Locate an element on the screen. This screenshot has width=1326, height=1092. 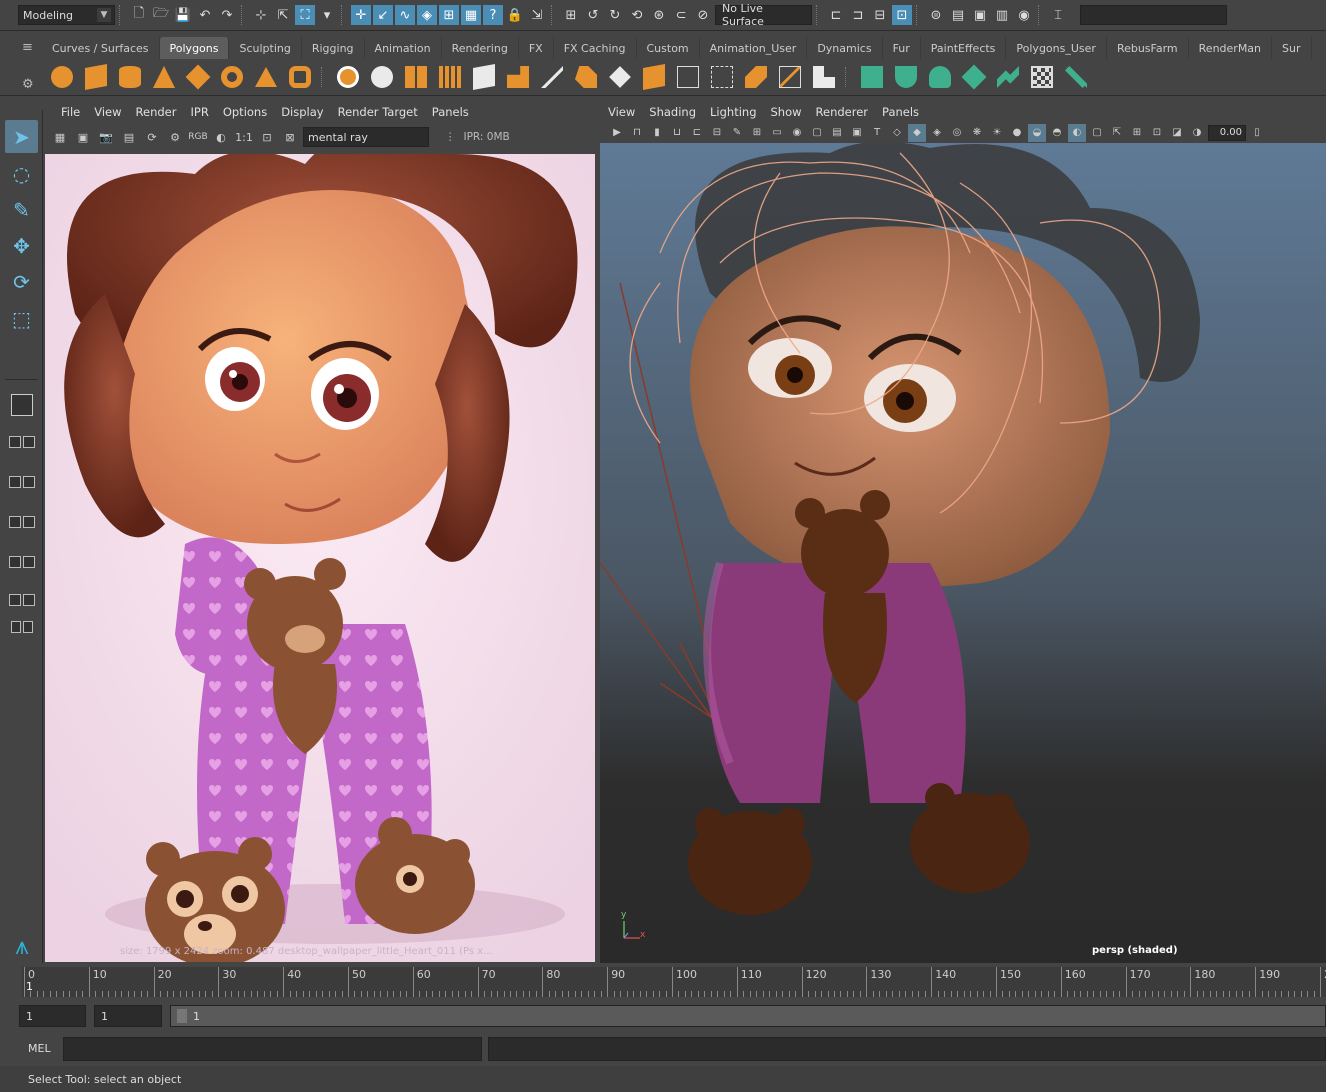
render-view-layout-icon is located at coordinates (21, 600).